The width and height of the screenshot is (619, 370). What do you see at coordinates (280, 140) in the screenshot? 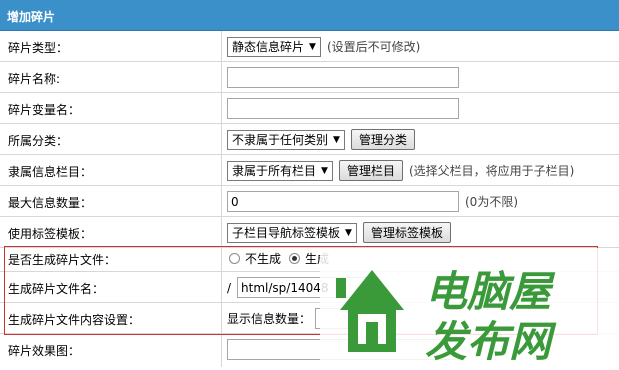
I see `category-value: 不隶属于任何类别` at bounding box center [280, 140].